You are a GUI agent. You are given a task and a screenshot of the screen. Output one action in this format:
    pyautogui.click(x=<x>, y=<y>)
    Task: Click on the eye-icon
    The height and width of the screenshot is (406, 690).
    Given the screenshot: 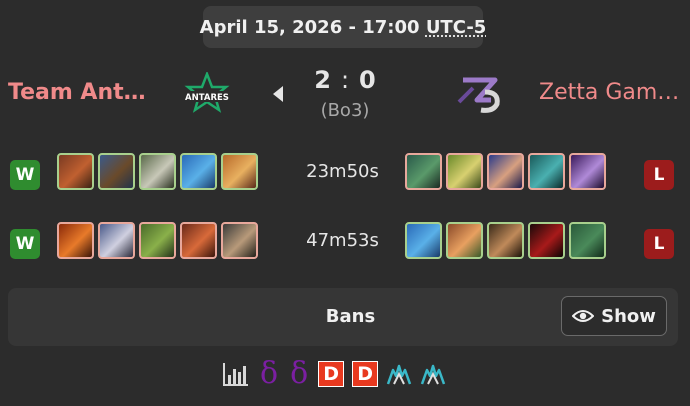 What is the action you would take?
    pyautogui.click(x=583, y=316)
    